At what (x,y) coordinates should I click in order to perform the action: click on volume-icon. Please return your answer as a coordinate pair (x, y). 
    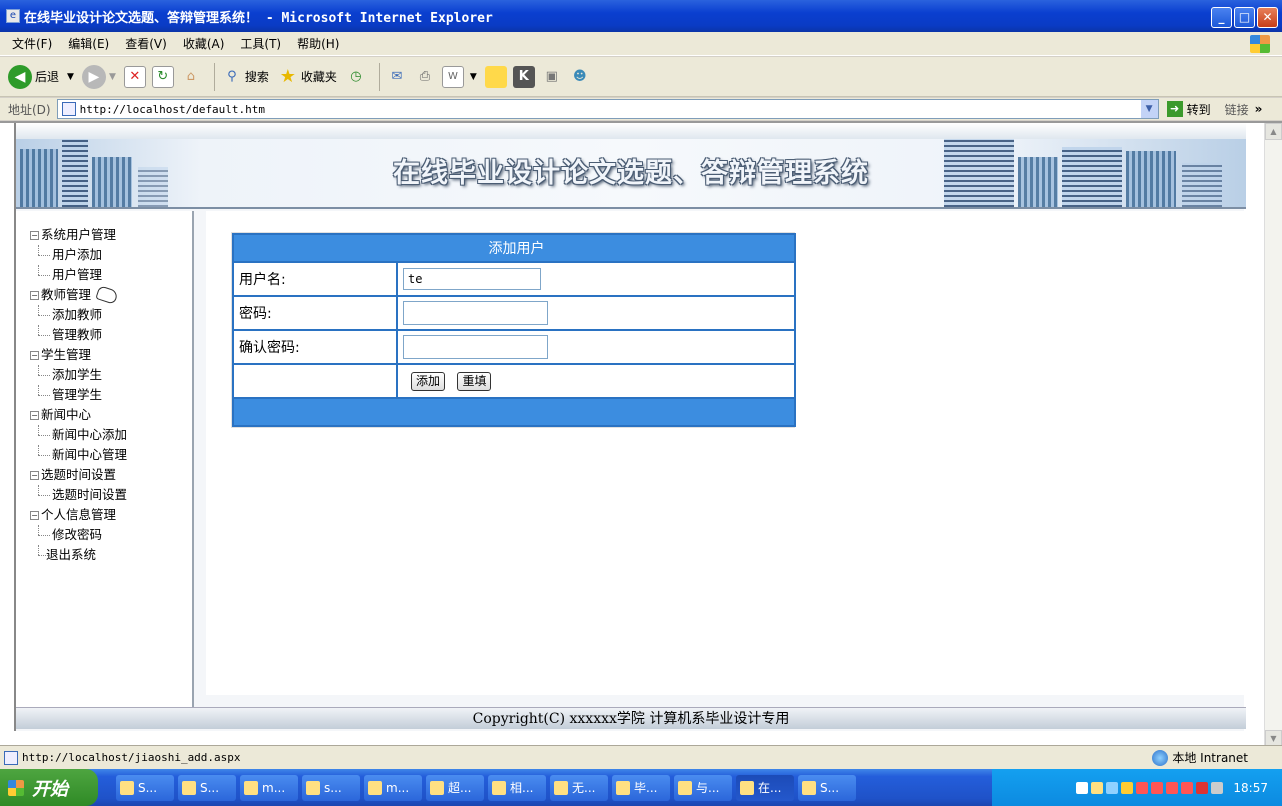
    Looking at the image, I should click on (1217, 787).